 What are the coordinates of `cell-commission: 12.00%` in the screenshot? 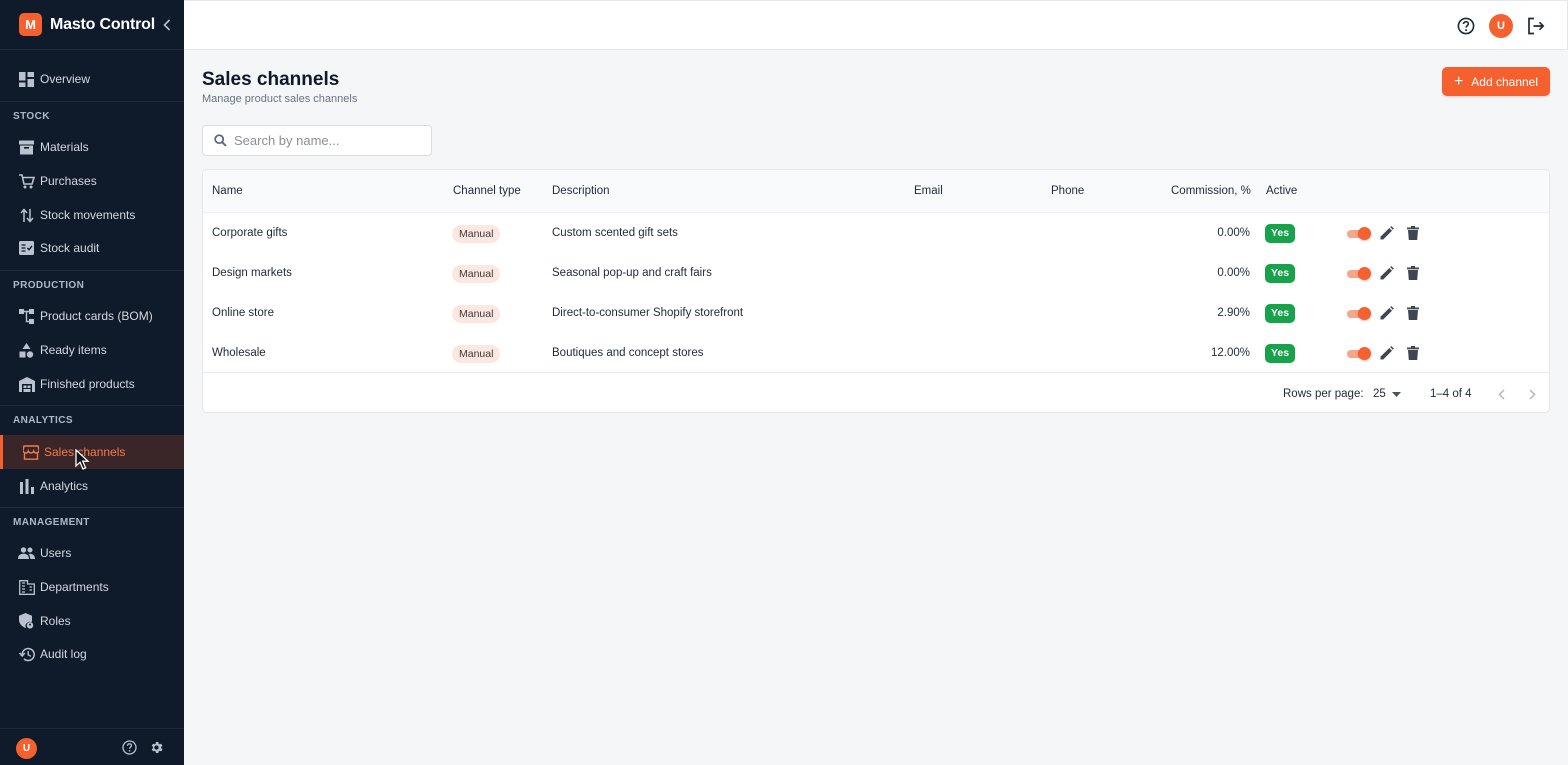 It's located at (1230, 353).